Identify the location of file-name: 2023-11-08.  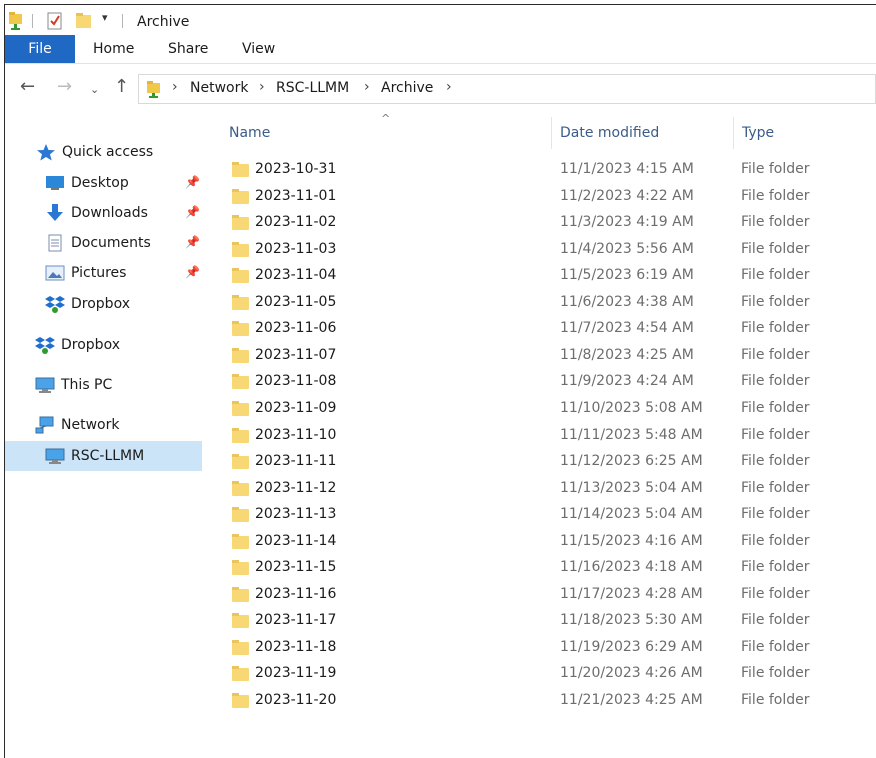
(296, 381).